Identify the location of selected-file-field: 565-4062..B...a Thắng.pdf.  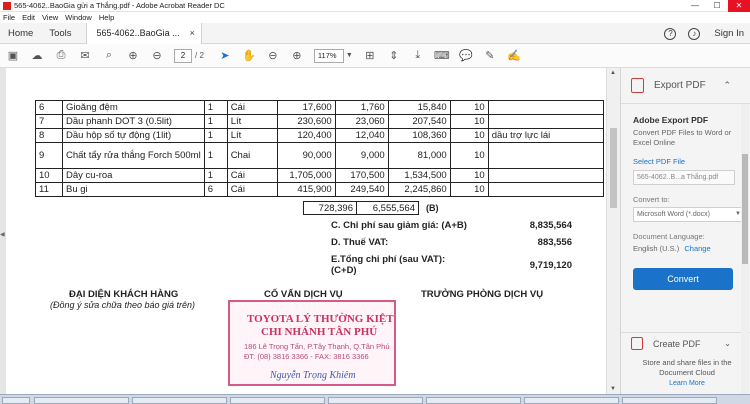
(684, 177).